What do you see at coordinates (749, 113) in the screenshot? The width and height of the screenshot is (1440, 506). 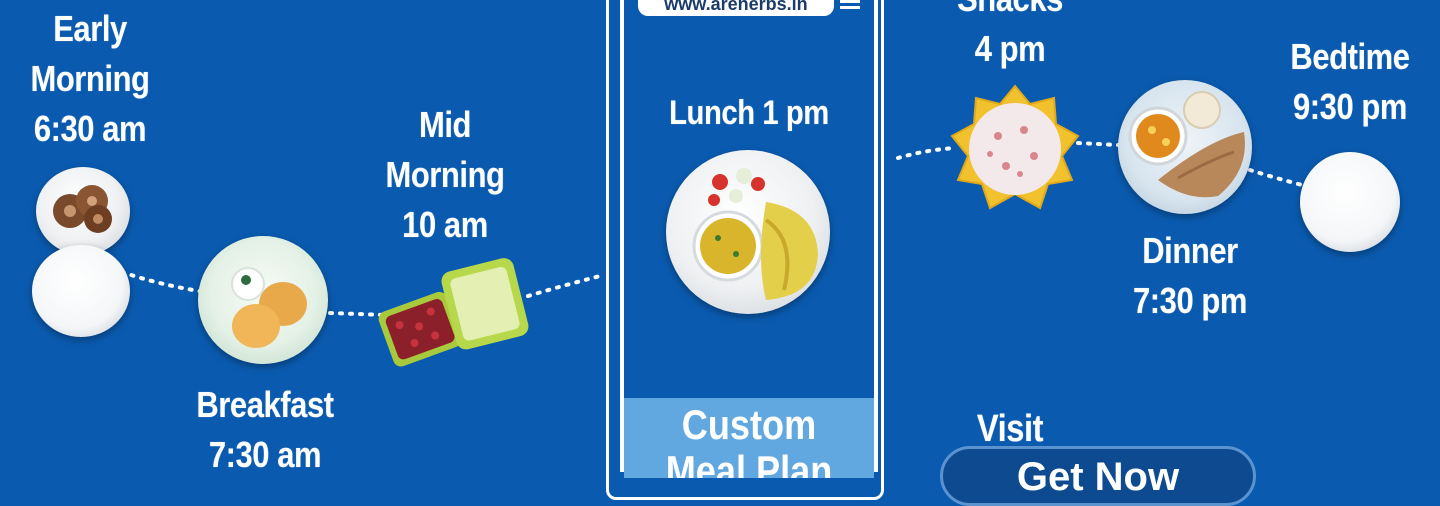 I see `lunch-label: Lunch 1 pm` at bounding box center [749, 113].